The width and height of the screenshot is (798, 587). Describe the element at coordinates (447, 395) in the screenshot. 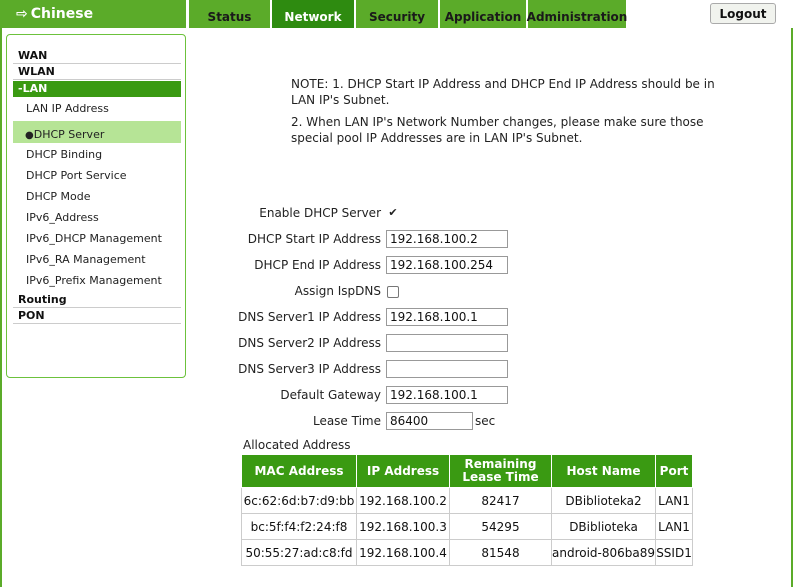

I see `default-gateway-input` at that location.